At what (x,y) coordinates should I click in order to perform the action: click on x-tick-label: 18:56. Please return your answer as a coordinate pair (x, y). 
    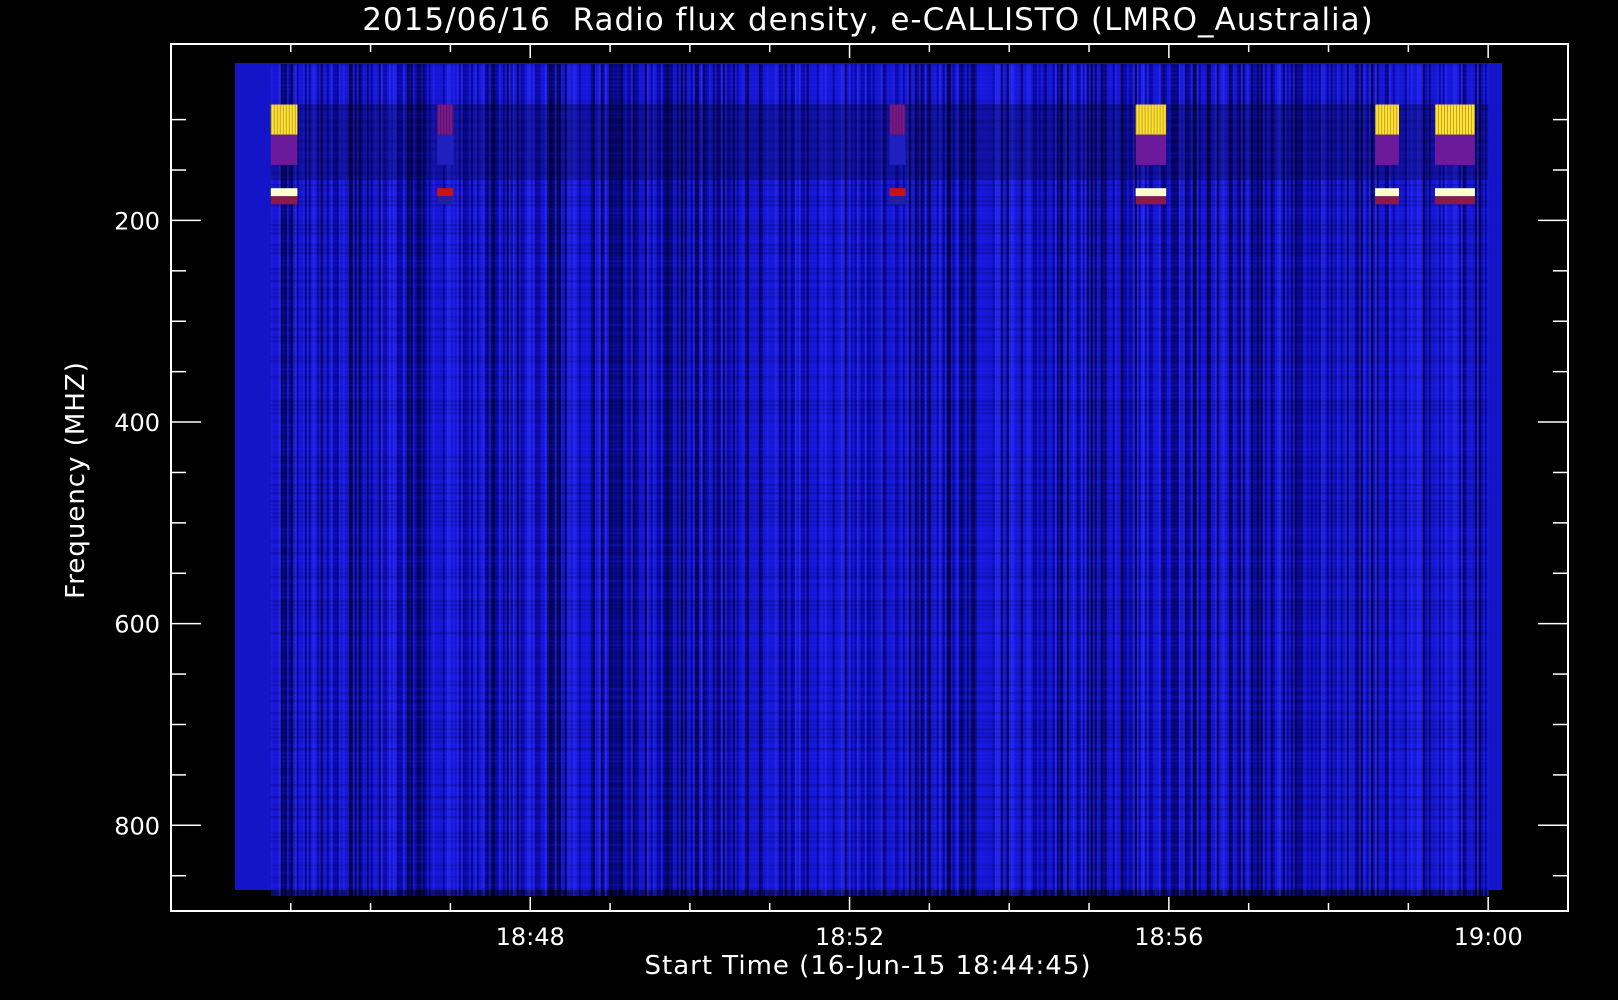
    Looking at the image, I should click on (1168, 937).